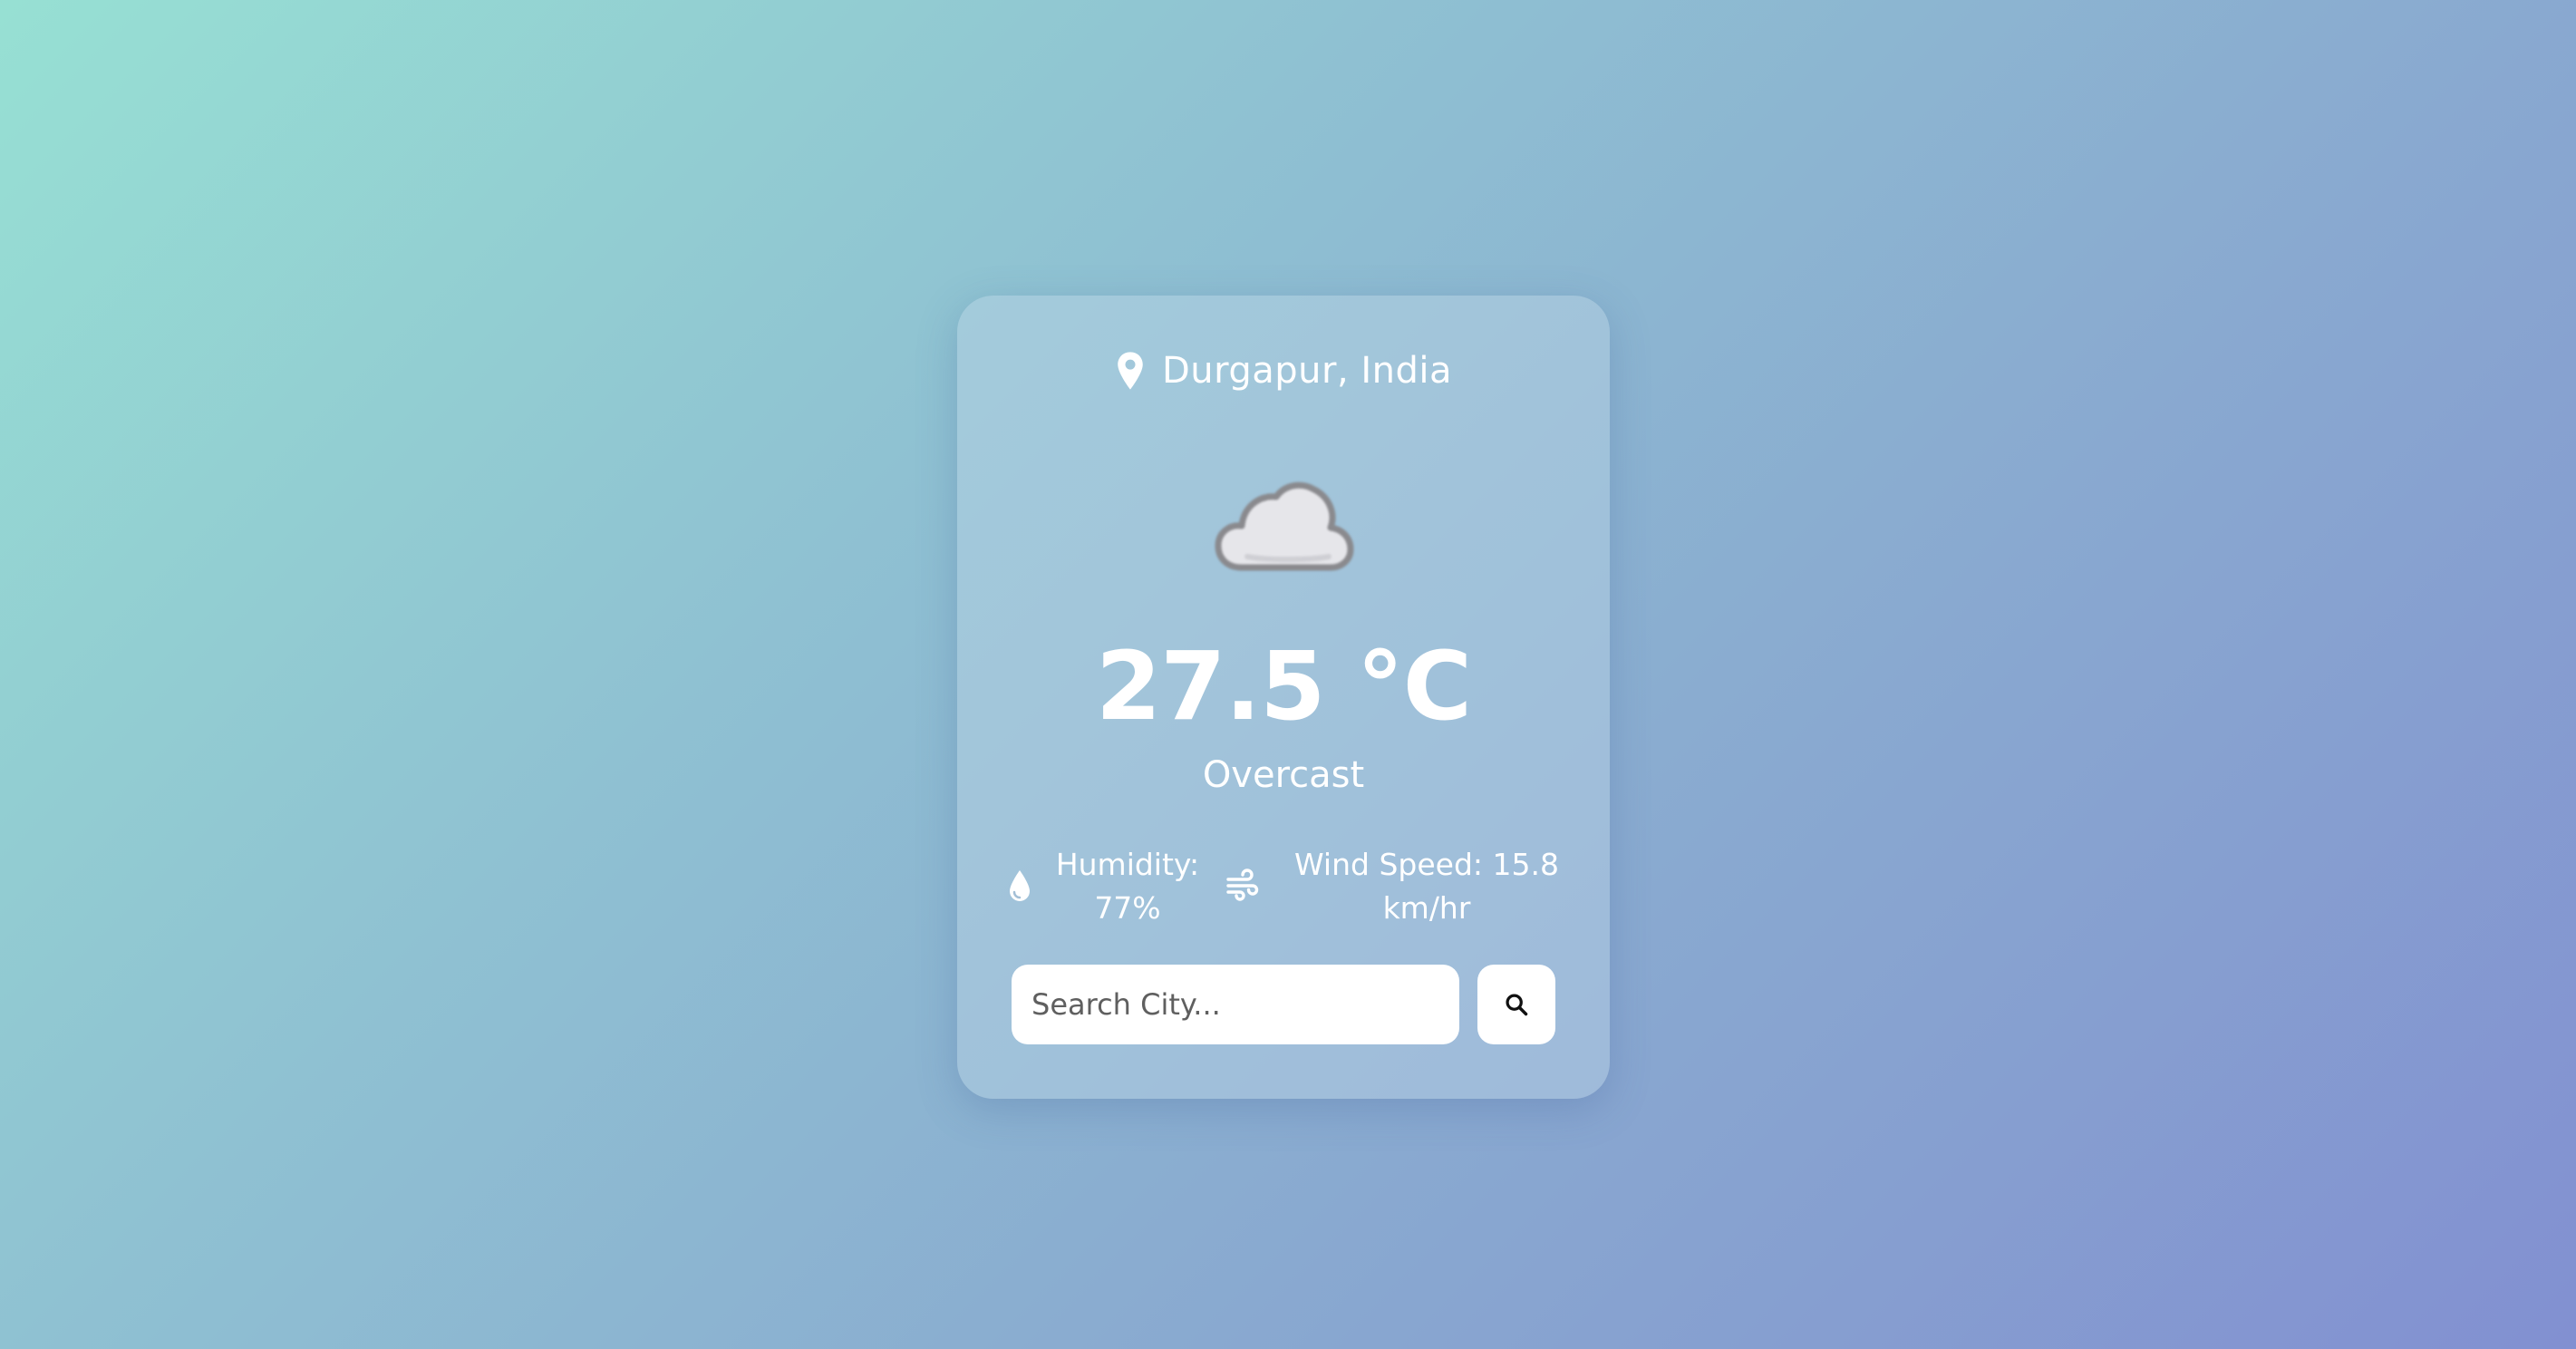 The width and height of the screenshot is (2576, 1349). I want to click on weather-details: Humidity: 77% Wind Speed: 15.8 km/hr, so click(1283, 893).